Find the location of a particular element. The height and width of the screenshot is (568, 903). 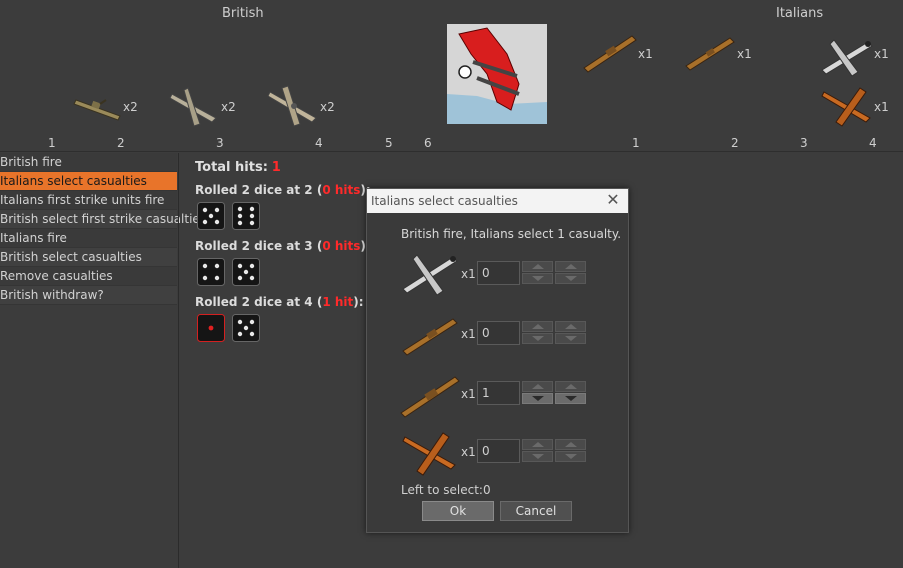

die-icon-hit is located at coordinates (211, 328).